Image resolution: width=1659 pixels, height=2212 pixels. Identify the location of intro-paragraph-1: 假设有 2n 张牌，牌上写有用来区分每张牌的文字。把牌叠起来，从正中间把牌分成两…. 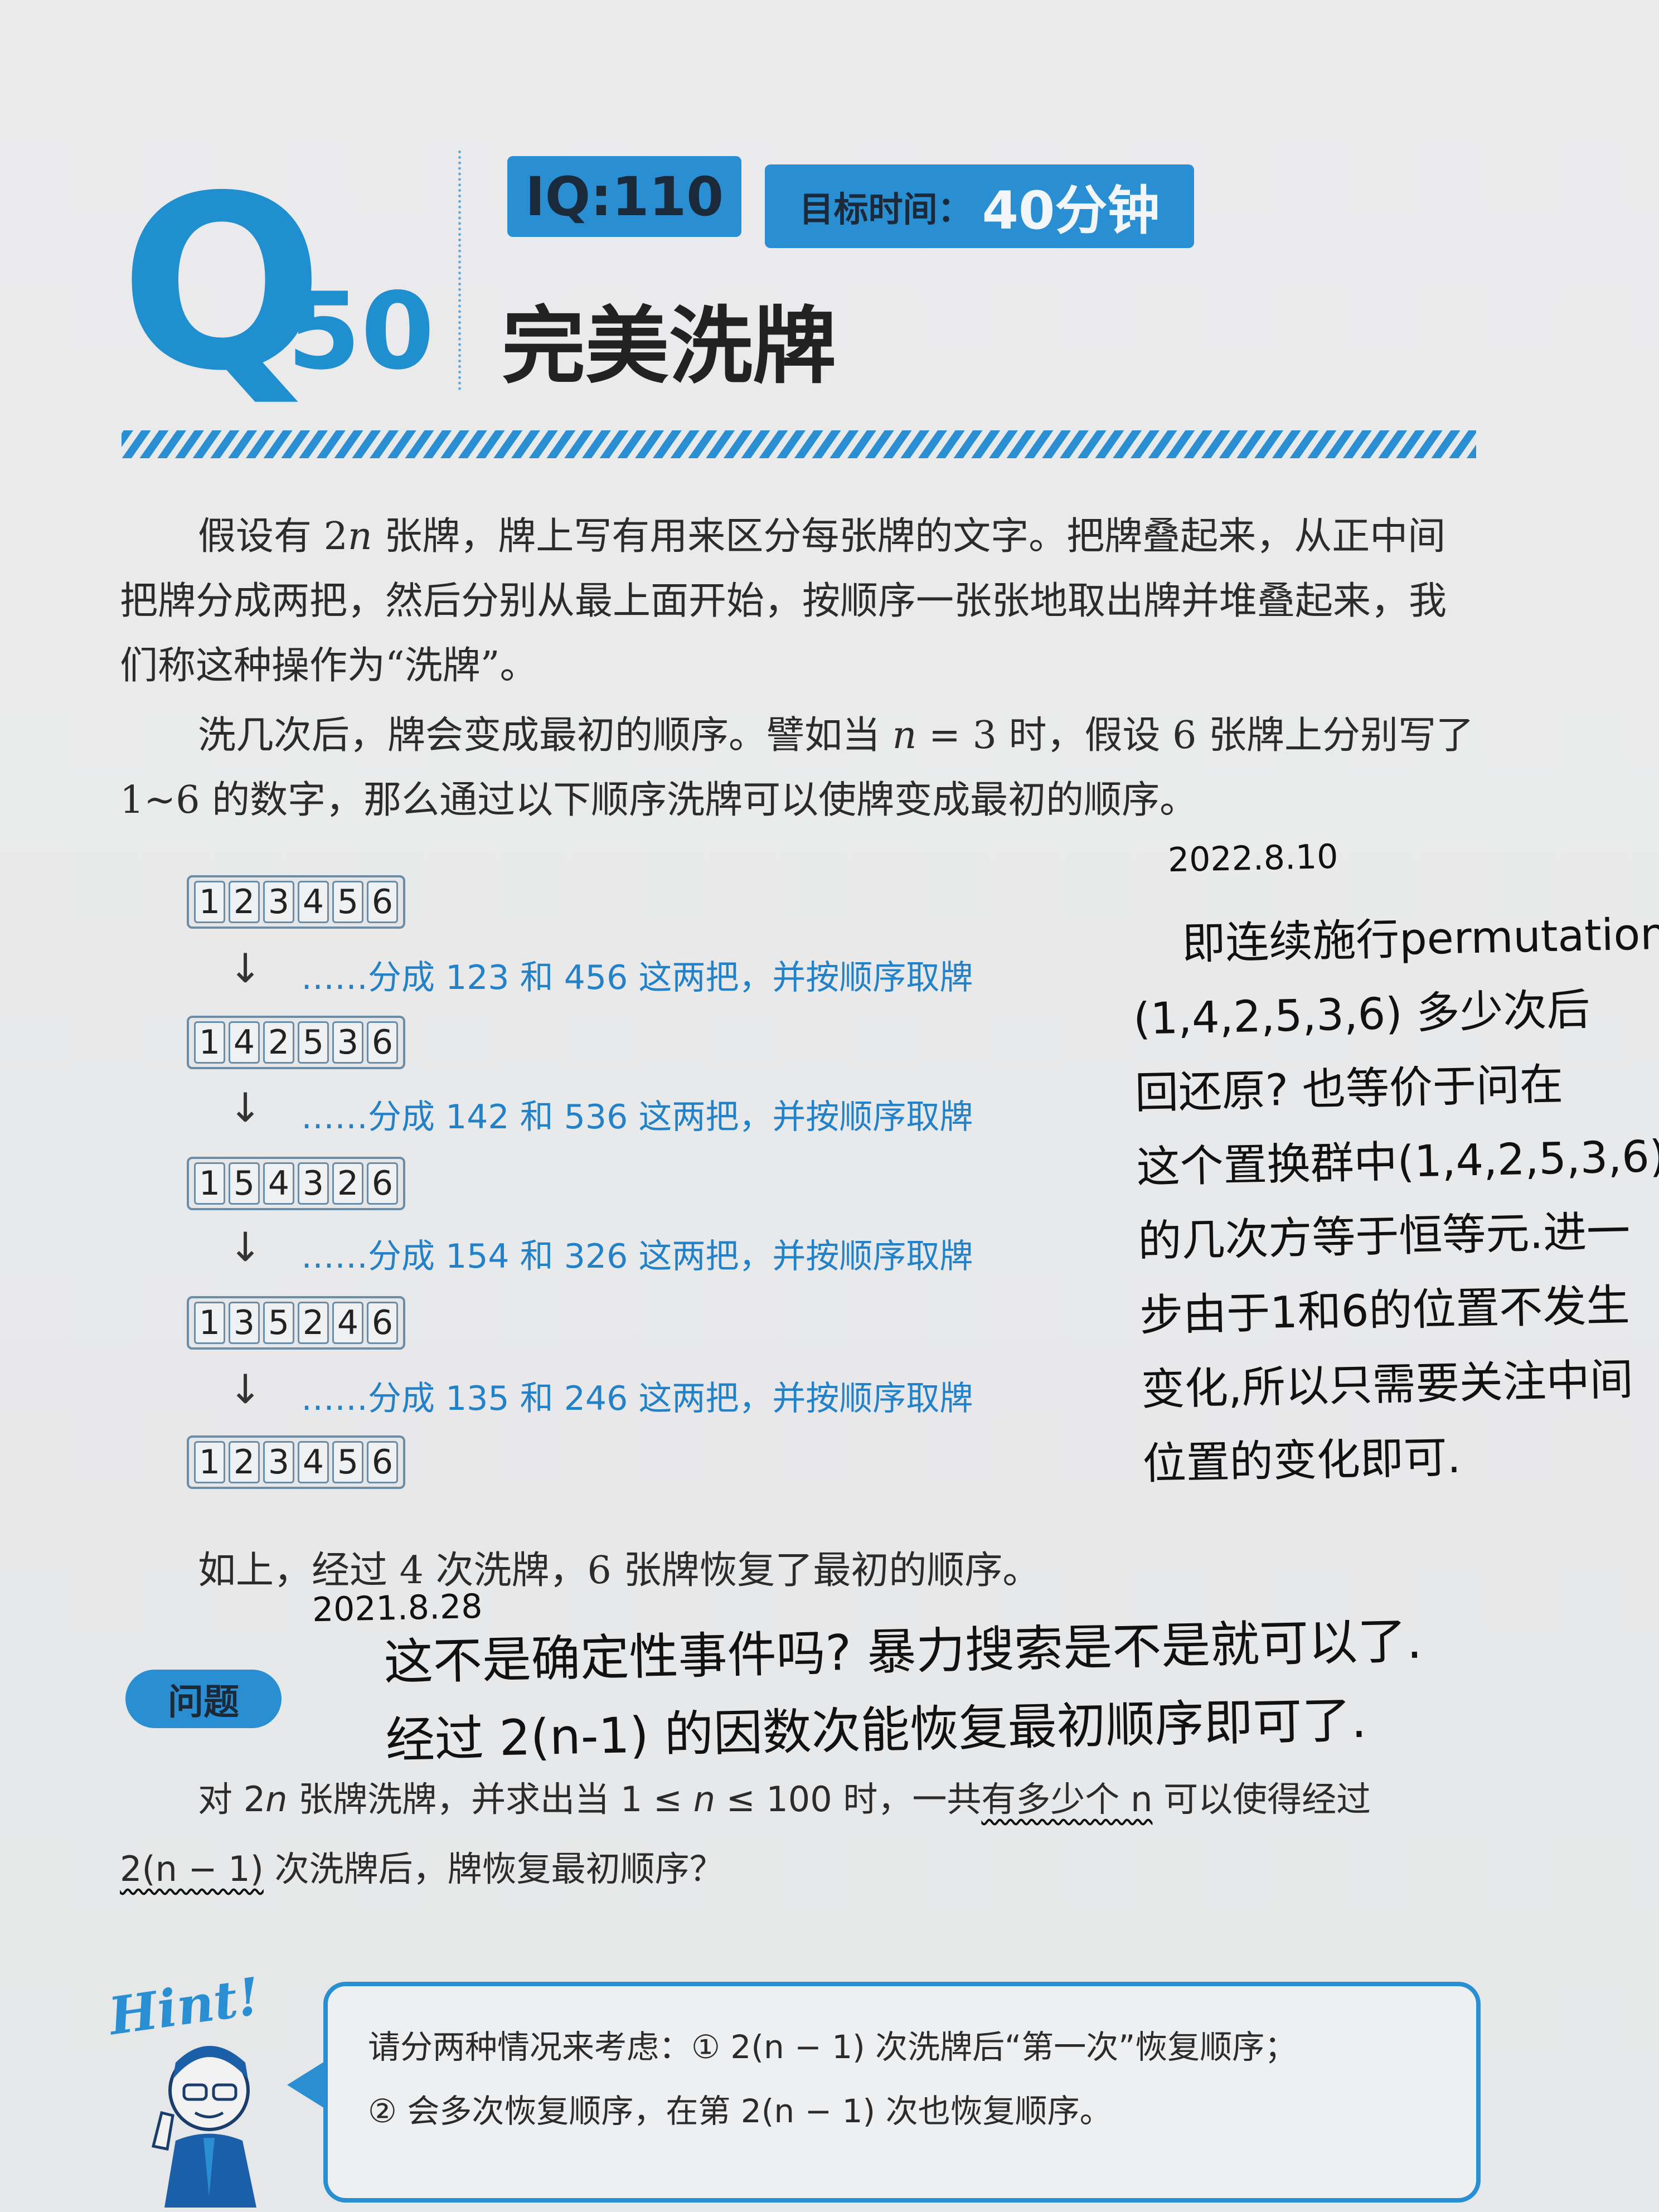
(800, 601).